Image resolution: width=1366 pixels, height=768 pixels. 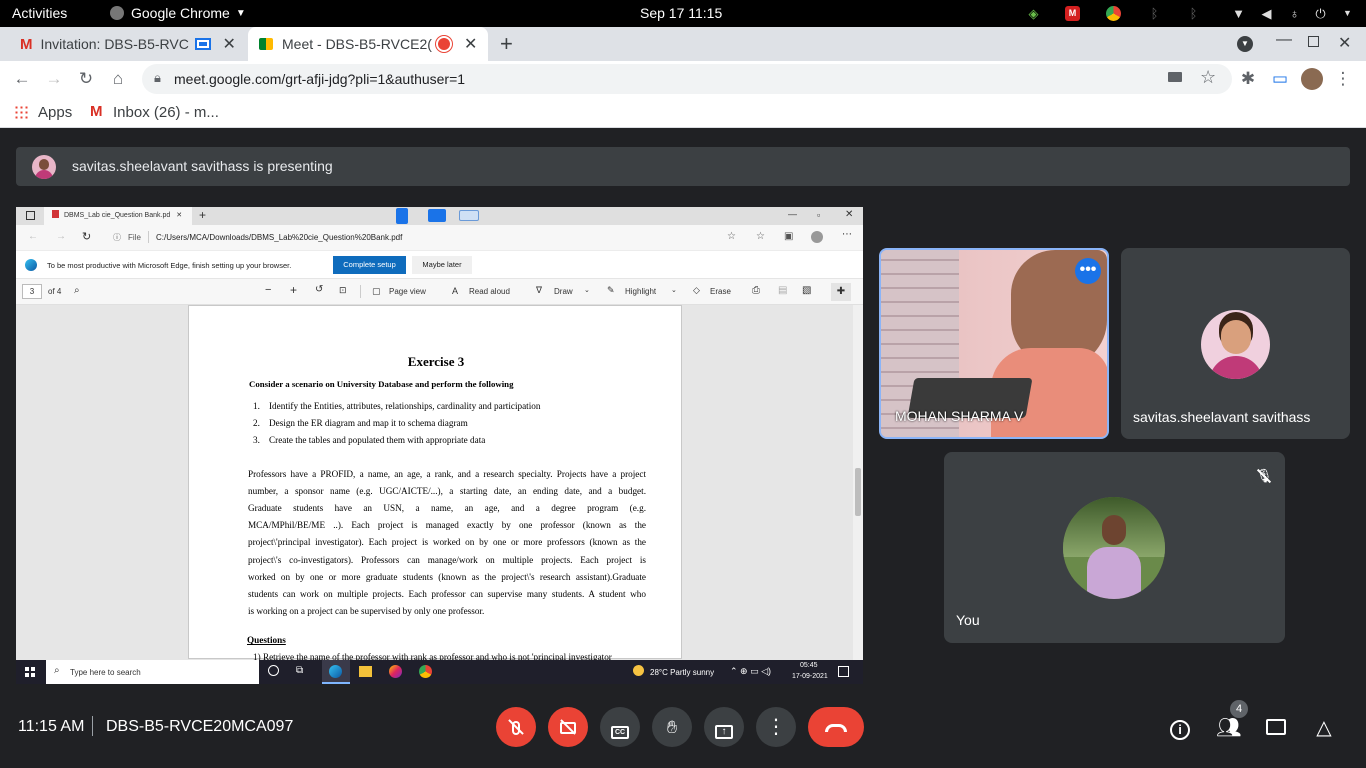 I want to click on new-tab-icon: +, so click(x=203, y=215).